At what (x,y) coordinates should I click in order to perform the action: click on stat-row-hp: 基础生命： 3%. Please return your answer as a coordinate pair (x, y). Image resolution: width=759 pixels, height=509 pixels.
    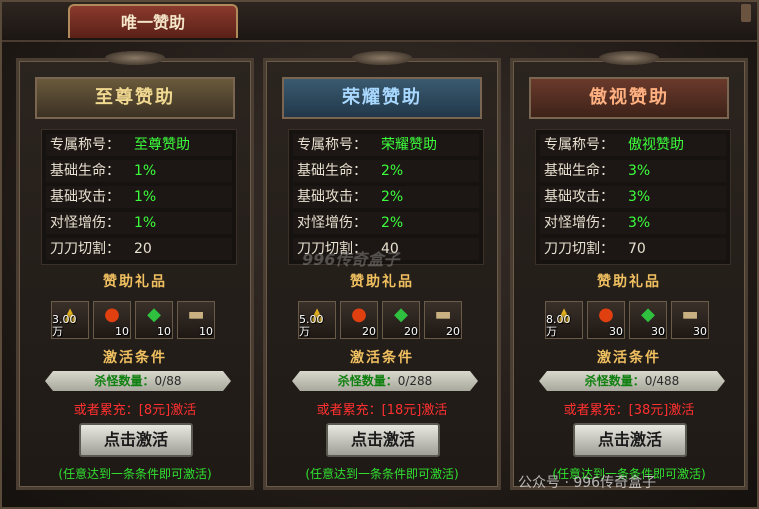
    Looking at the image, I should click on (633, 171).